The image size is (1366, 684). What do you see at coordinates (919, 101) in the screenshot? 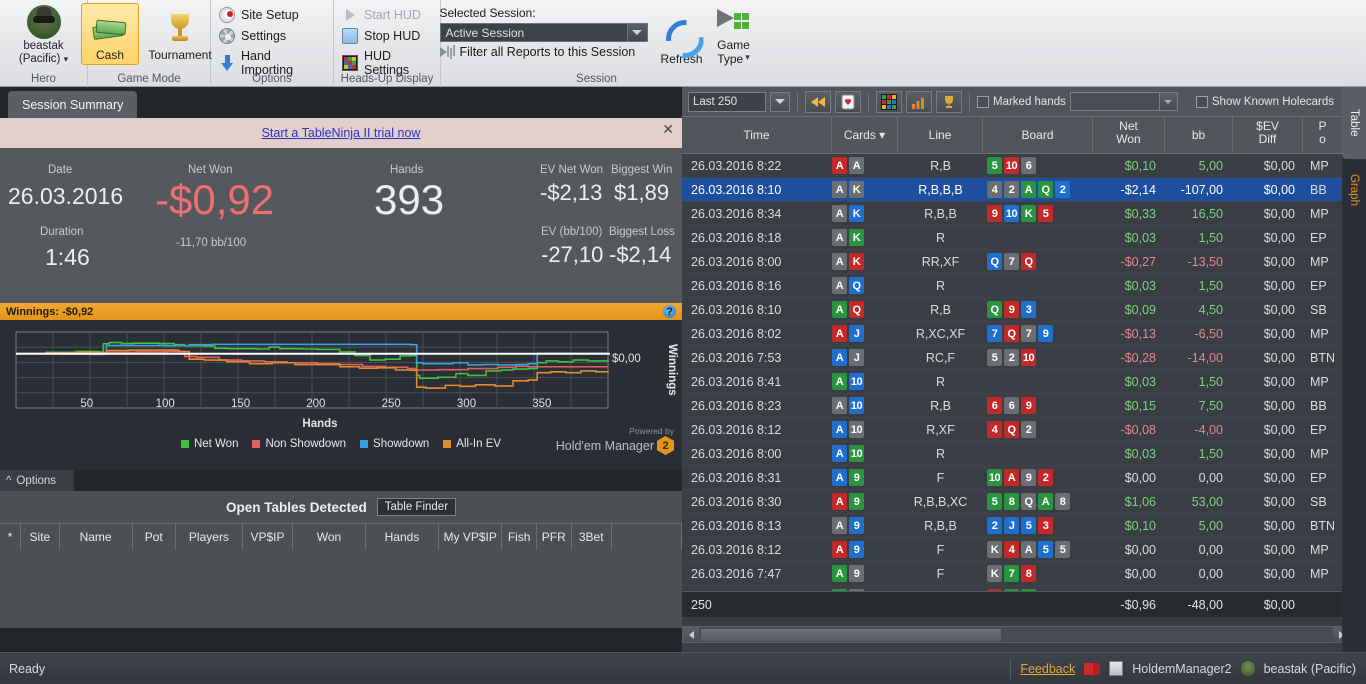
I see `bars-button` at bounding box center [919, 101].